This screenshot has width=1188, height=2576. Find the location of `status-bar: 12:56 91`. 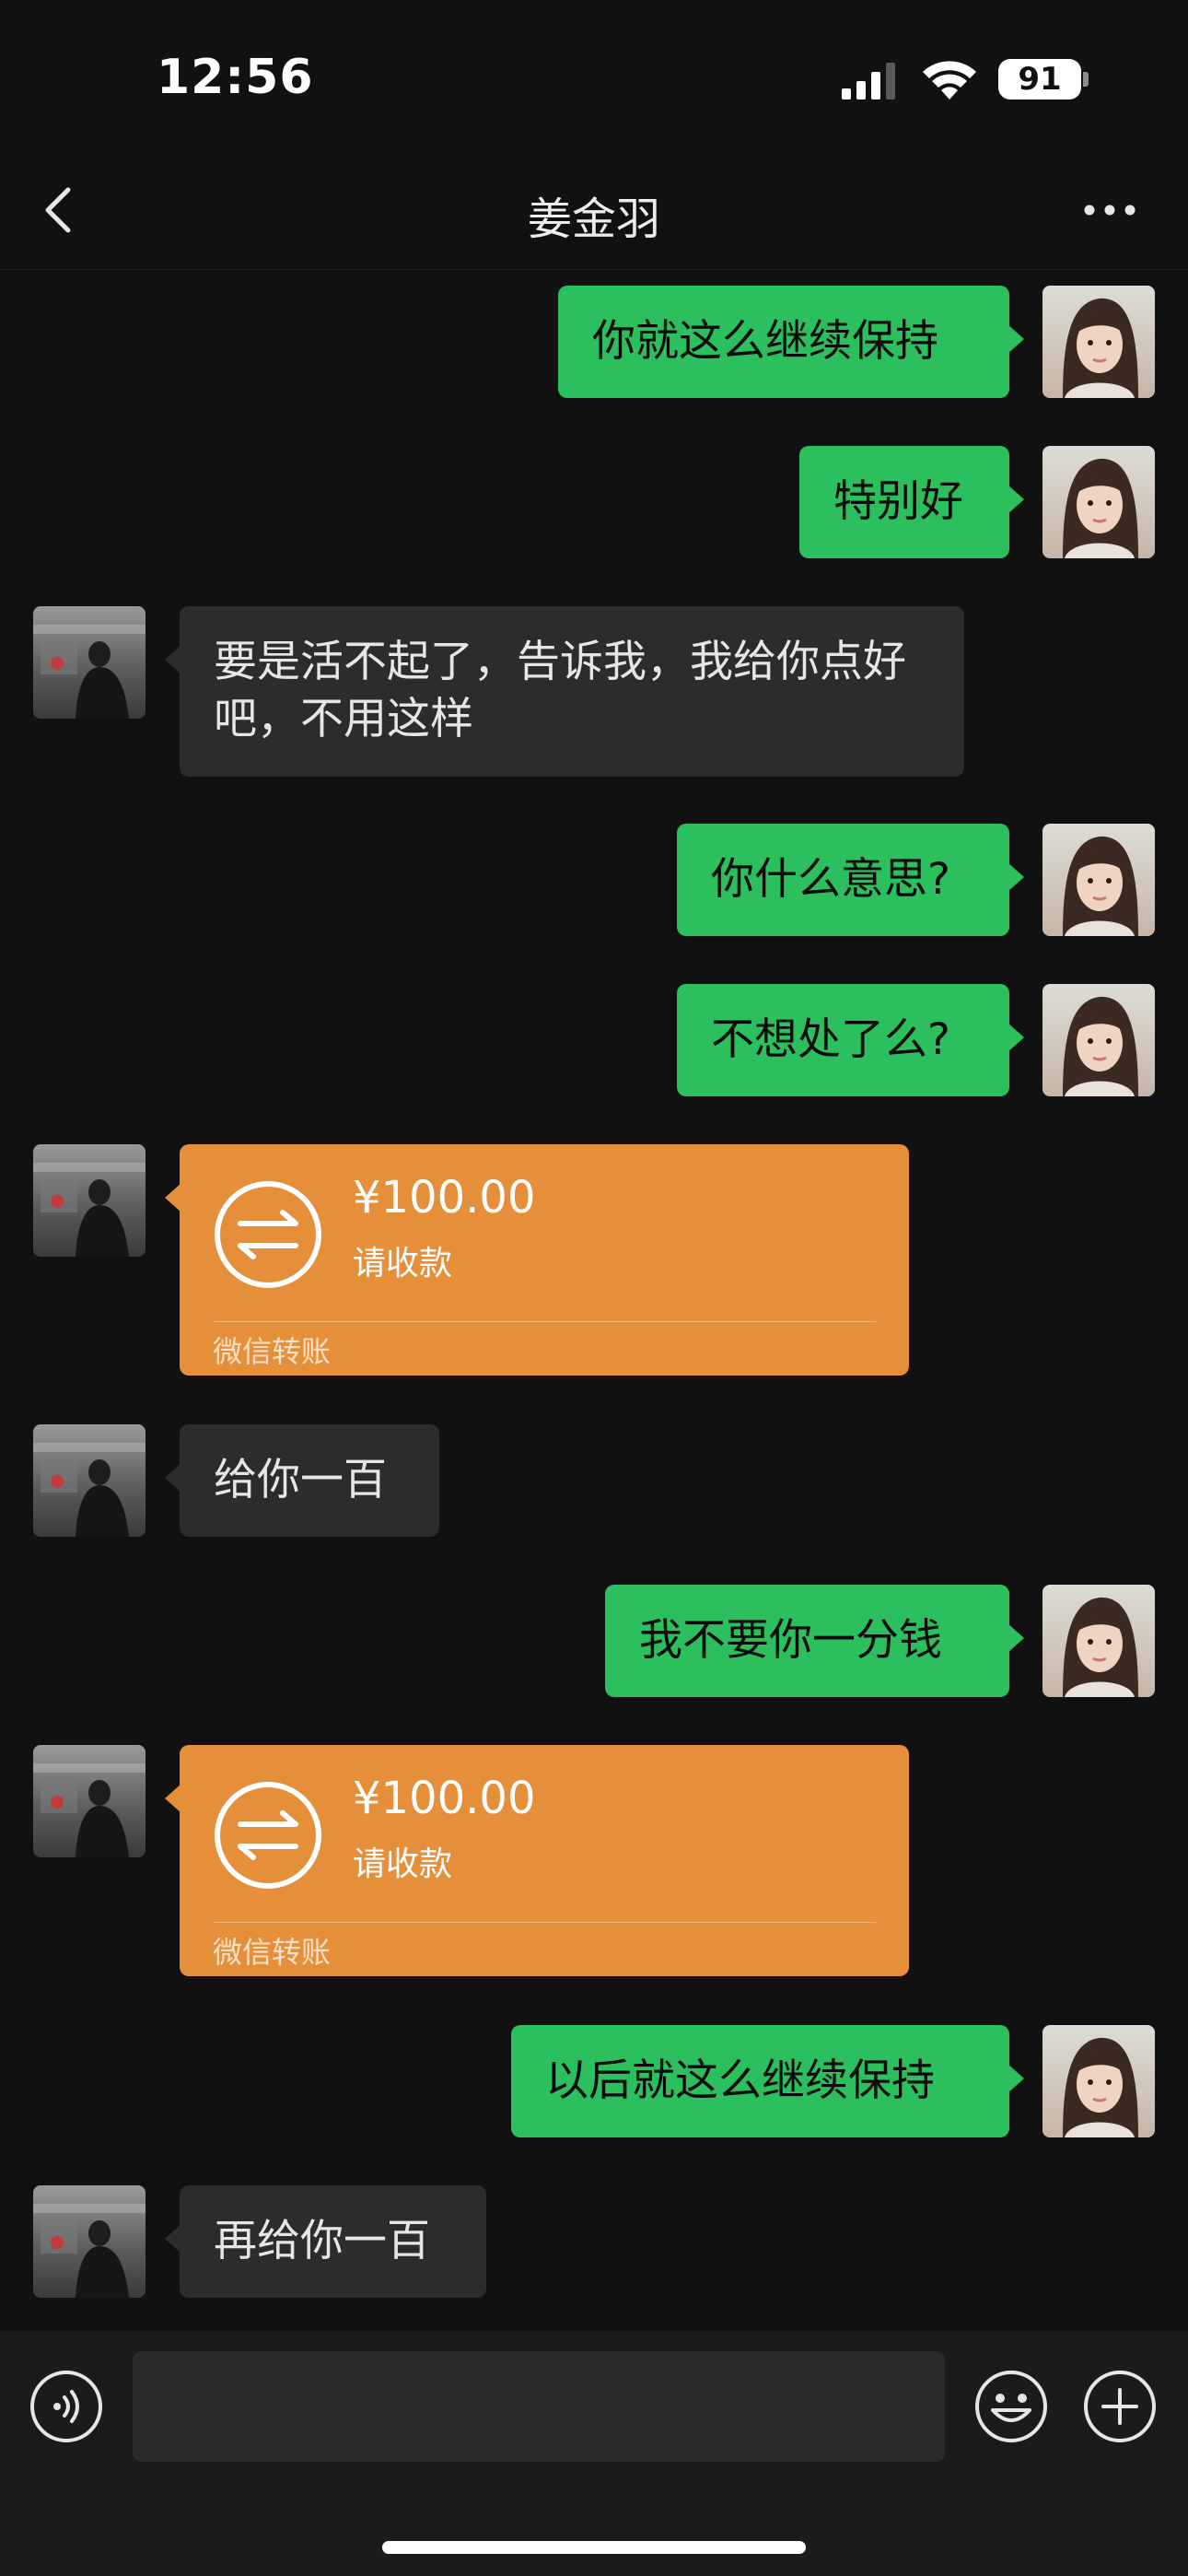

status-bar: 12:56 91 is located at coordinates (594, 73).